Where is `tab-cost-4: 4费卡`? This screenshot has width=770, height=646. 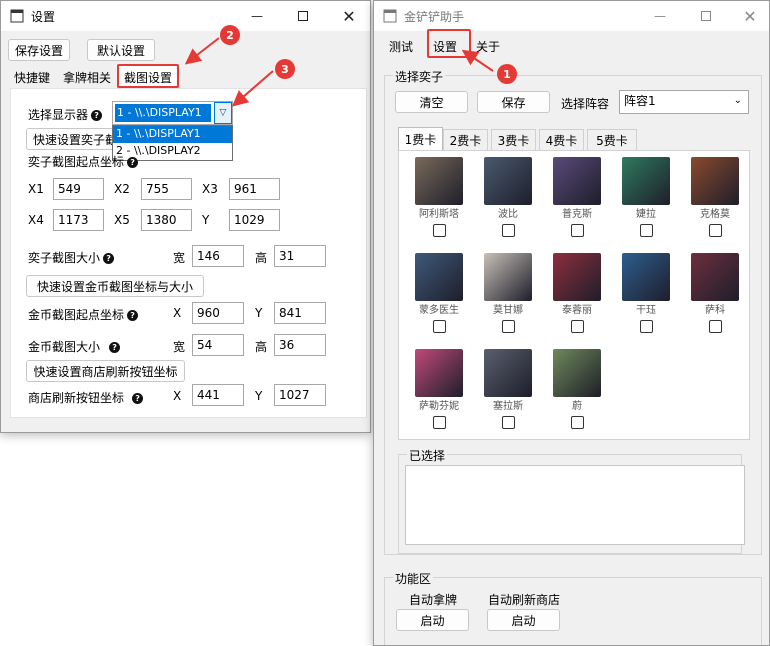
tab-cost-4: 4费卡 is located at coordinates (561, 140).